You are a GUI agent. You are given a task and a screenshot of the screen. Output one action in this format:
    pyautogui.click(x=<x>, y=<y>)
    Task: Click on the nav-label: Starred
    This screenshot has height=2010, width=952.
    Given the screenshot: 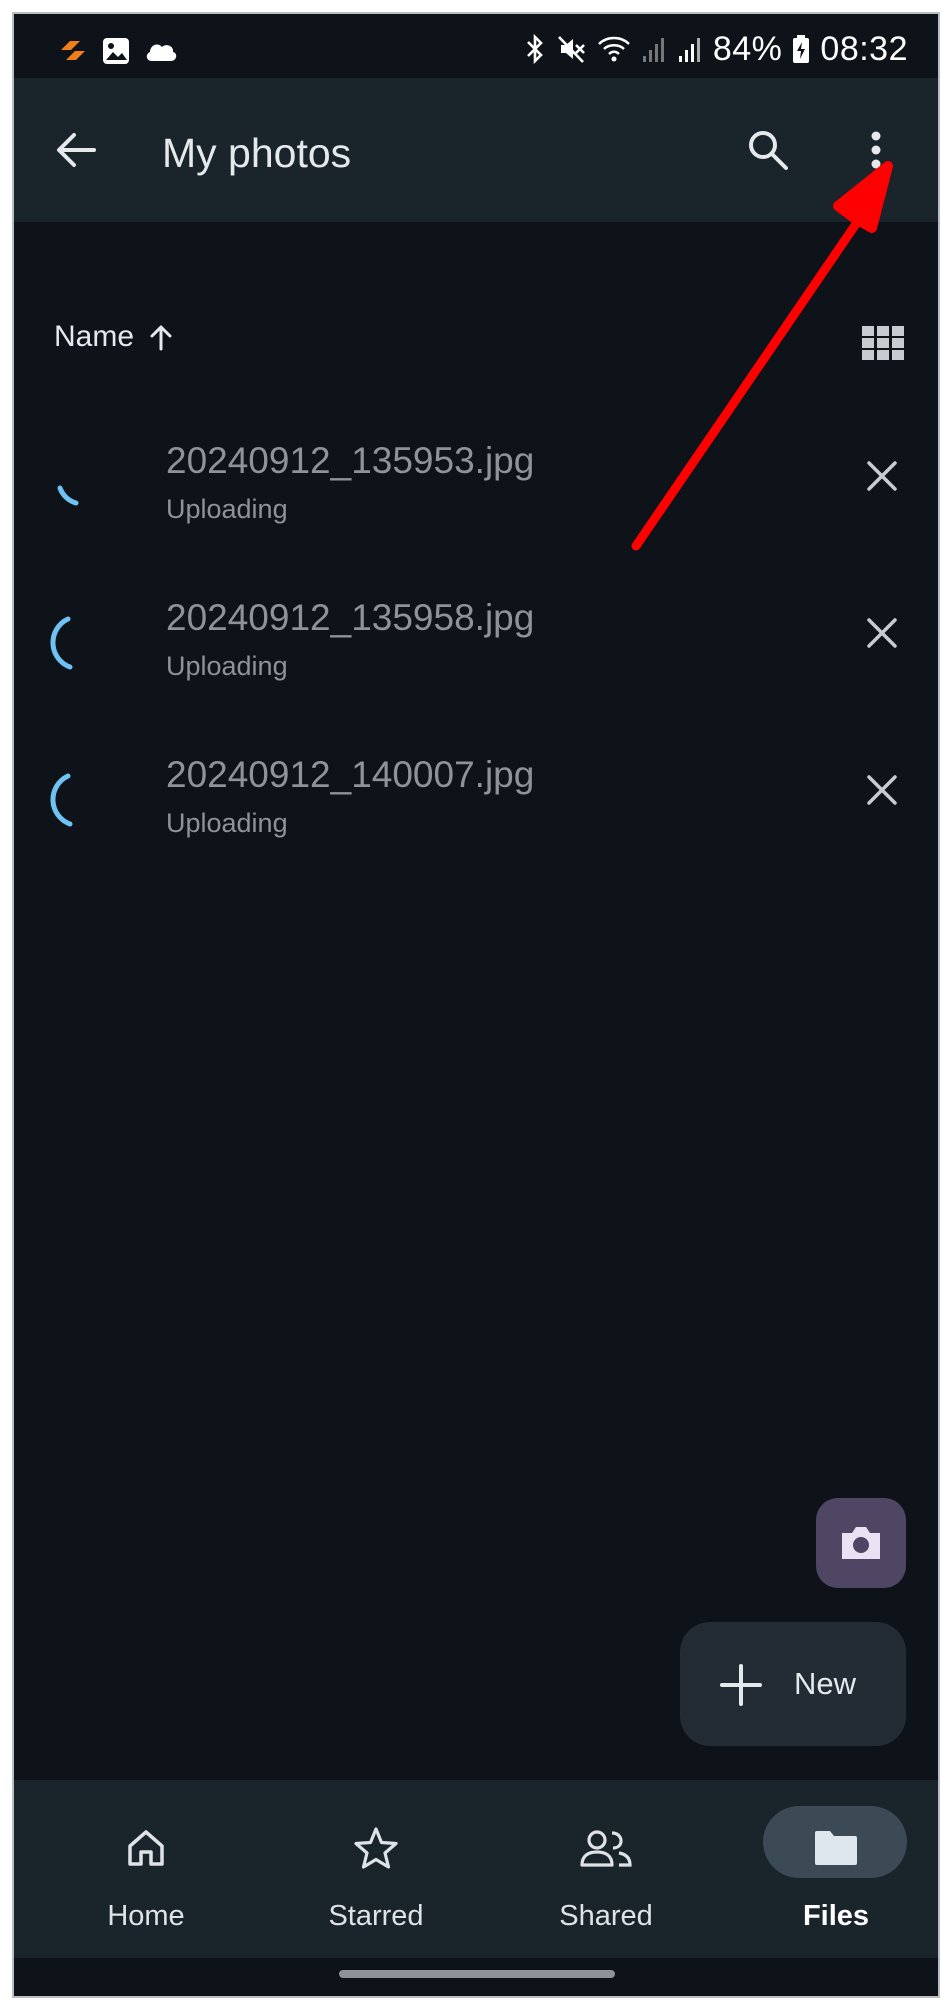 What is the action you would take?
    pyautogui.click(x=376, y=1916)
    